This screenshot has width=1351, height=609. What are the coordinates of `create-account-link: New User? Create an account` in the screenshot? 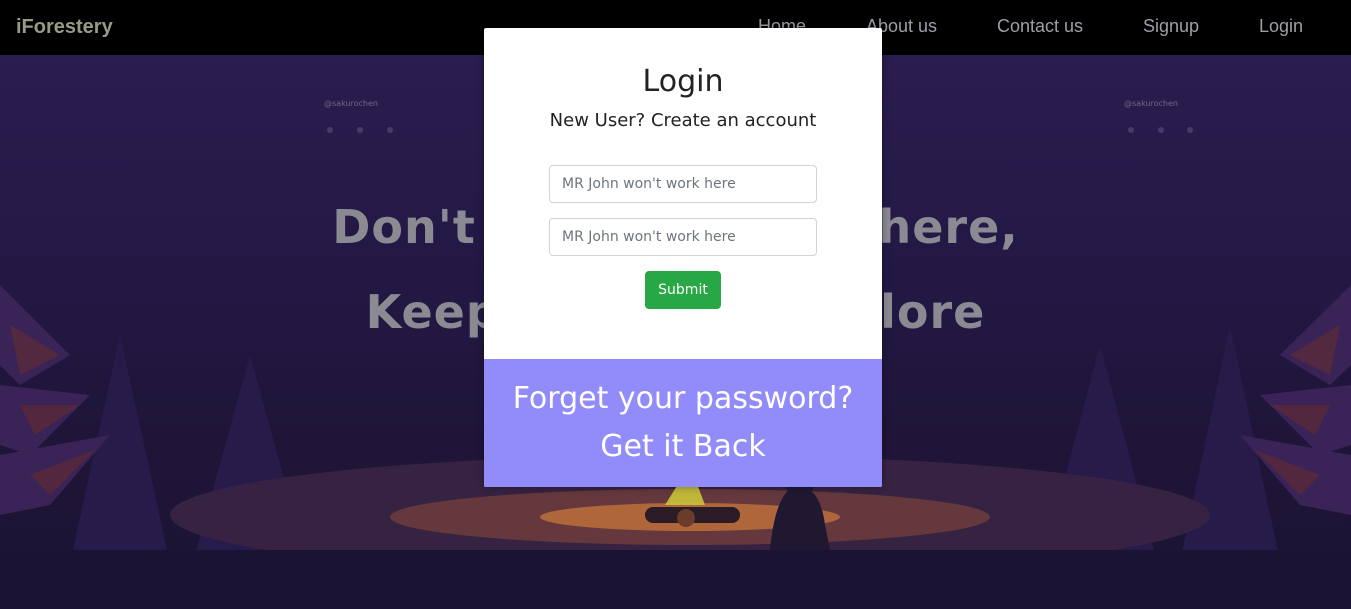 It's located at (683, 120).